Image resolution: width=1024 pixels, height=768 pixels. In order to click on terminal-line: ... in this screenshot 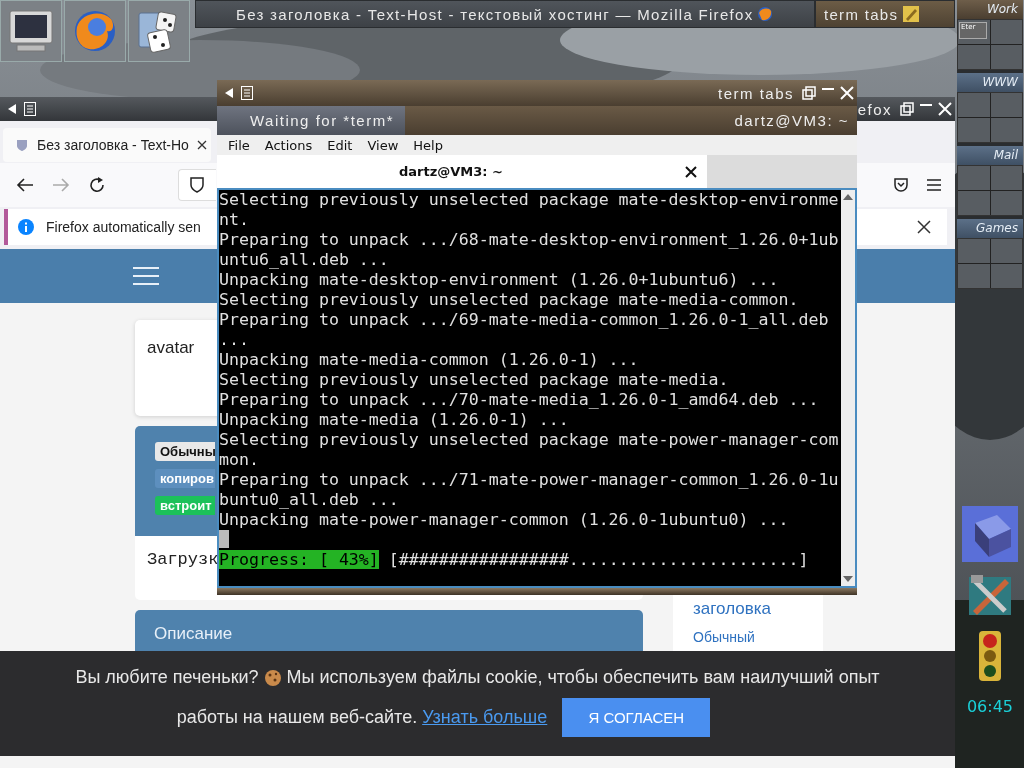, I will do `click(234, 340)`.